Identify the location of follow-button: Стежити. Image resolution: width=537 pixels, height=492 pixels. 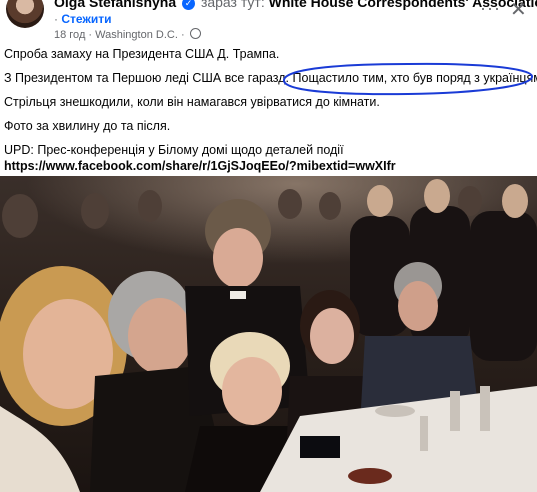
(86, 19).